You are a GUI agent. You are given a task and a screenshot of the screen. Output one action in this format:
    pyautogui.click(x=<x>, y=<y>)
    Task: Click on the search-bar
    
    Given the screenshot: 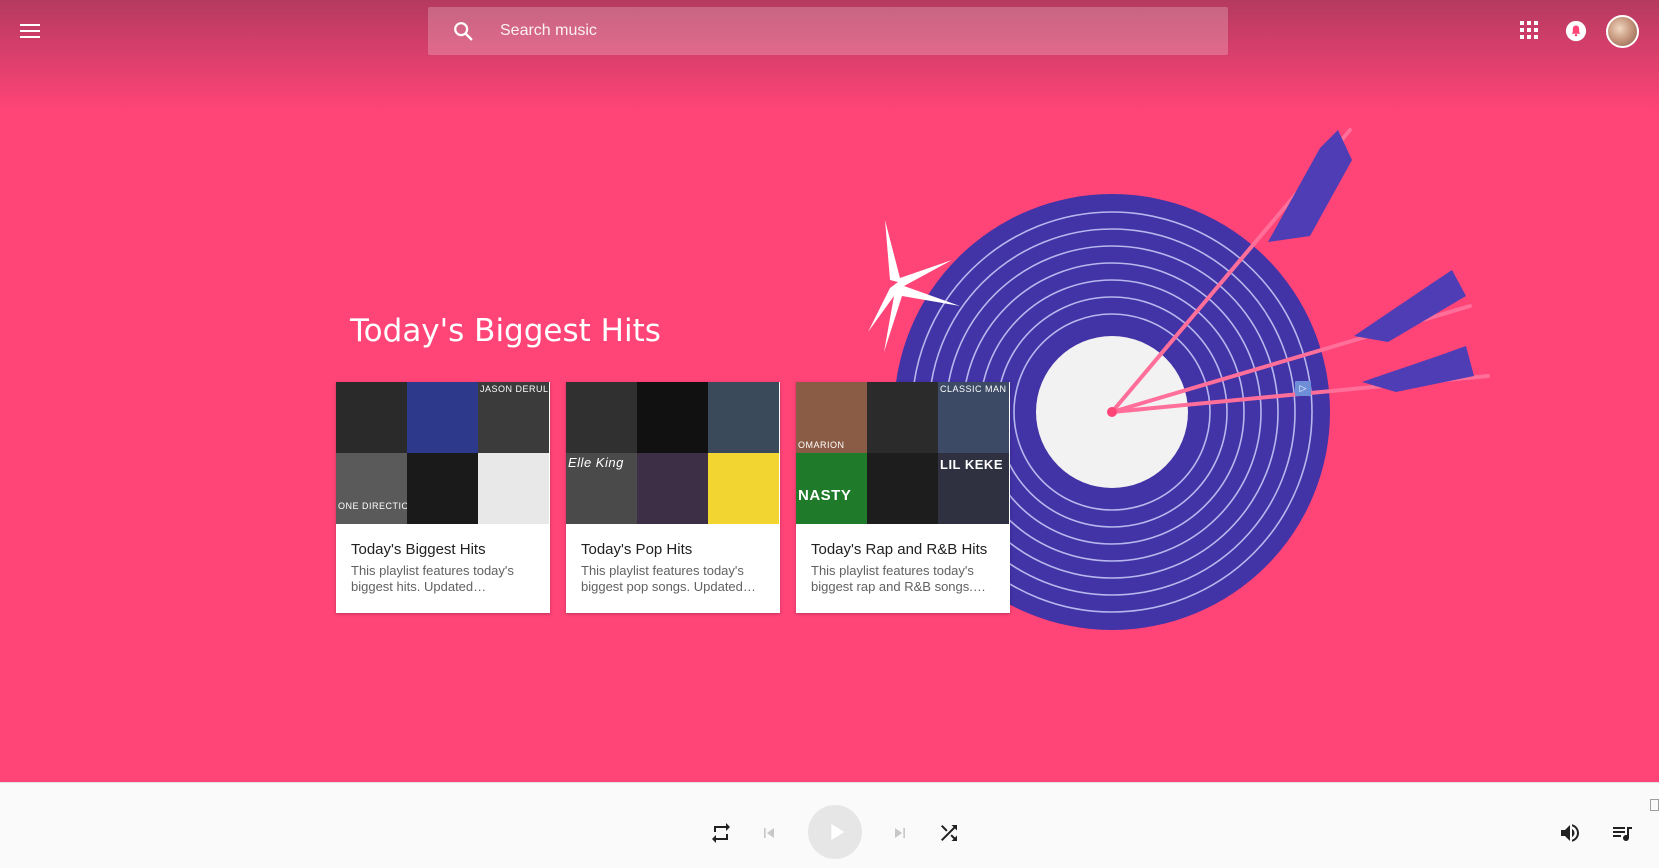 What is the action you would take?
    pyautogui.click(x=828, y=31)
    